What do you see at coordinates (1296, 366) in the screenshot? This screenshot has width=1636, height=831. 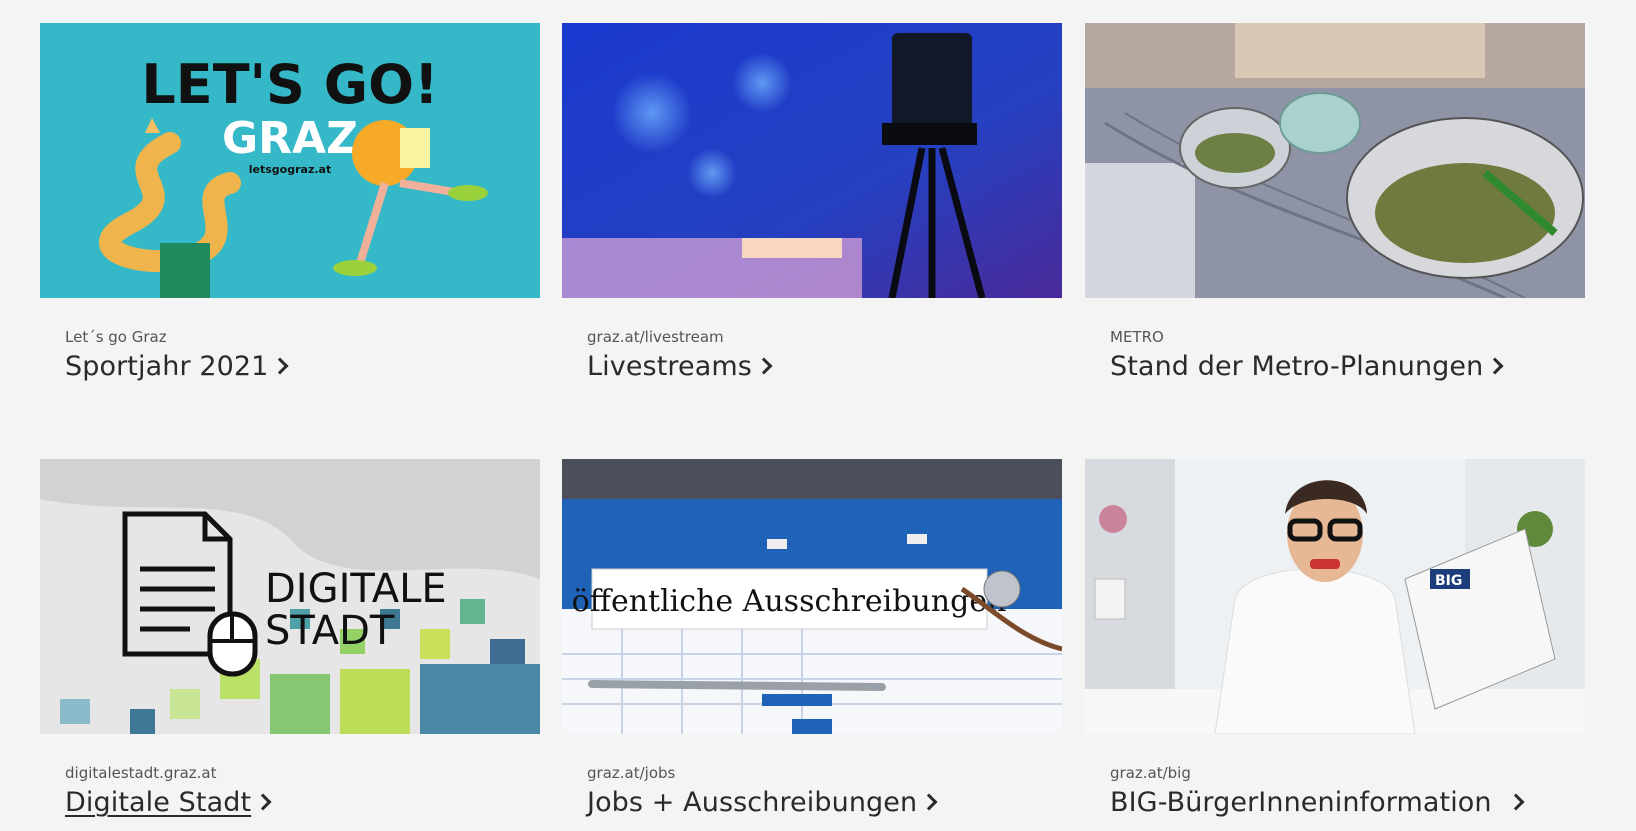 I see `card-title: Stand der Metro-Planungen` at bounding box center [1296, 366].